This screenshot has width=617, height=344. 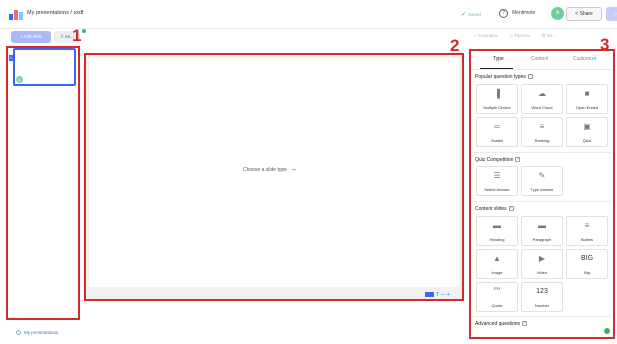 I want to click on tile-big: BIG Big, so click(x=587, y=264).